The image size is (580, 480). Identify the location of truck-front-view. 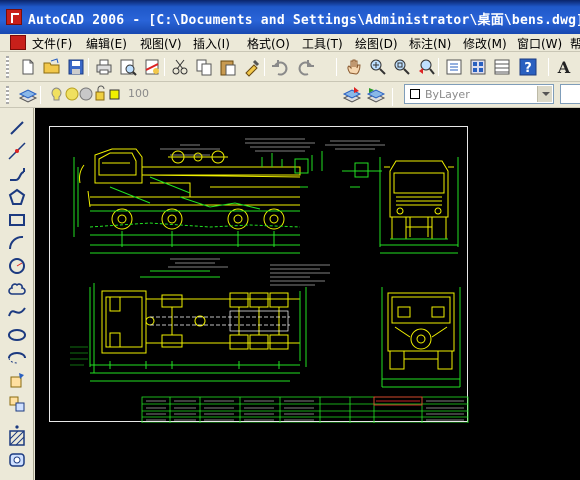
(419, 200).